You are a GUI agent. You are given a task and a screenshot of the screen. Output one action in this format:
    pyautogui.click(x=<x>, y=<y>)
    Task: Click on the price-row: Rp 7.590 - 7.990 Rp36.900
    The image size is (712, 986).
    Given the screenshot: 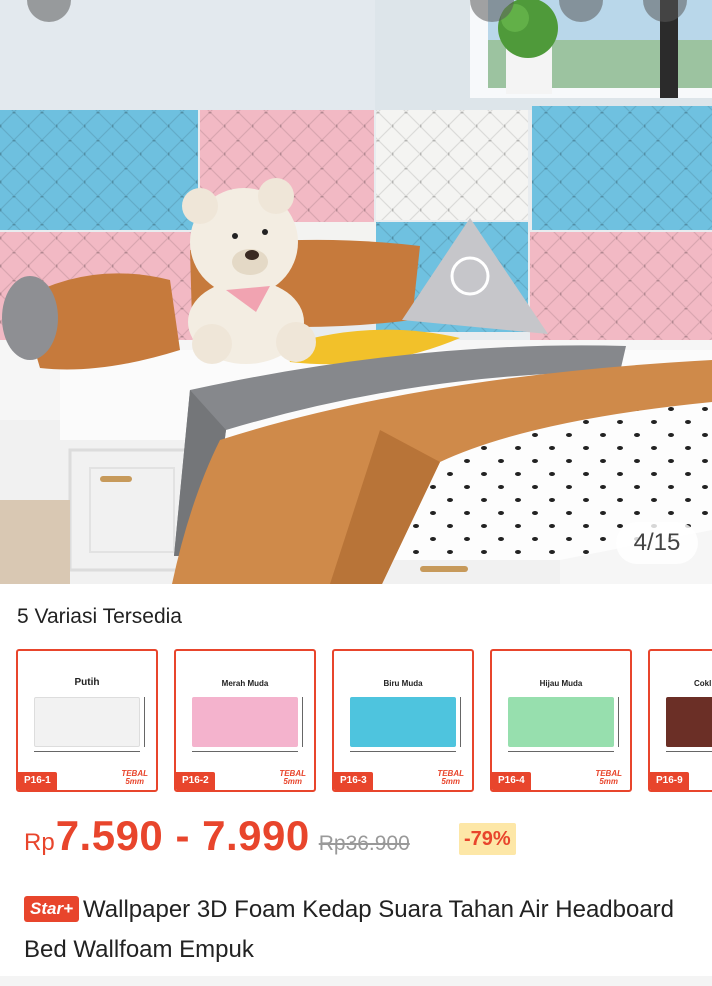 What is the action you would take?
    pyautogui.click(x=217, y=840)
    